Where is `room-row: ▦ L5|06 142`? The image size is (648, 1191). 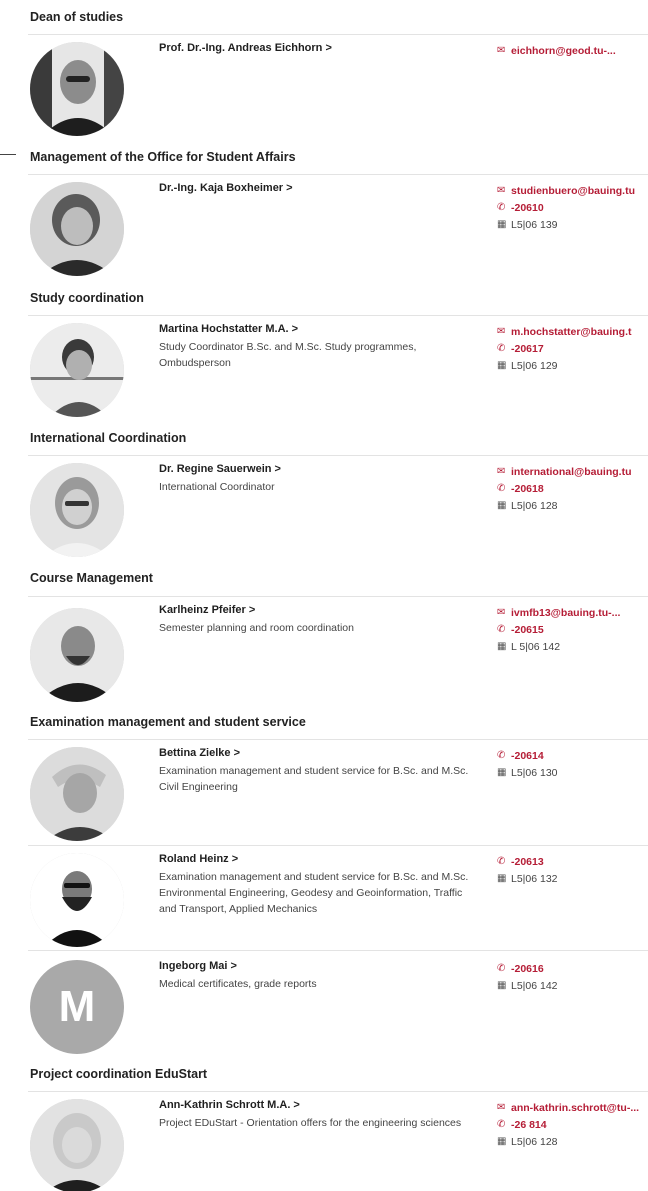
room-row: ▦ L5|06 142 is located at coordinates (572, 985).